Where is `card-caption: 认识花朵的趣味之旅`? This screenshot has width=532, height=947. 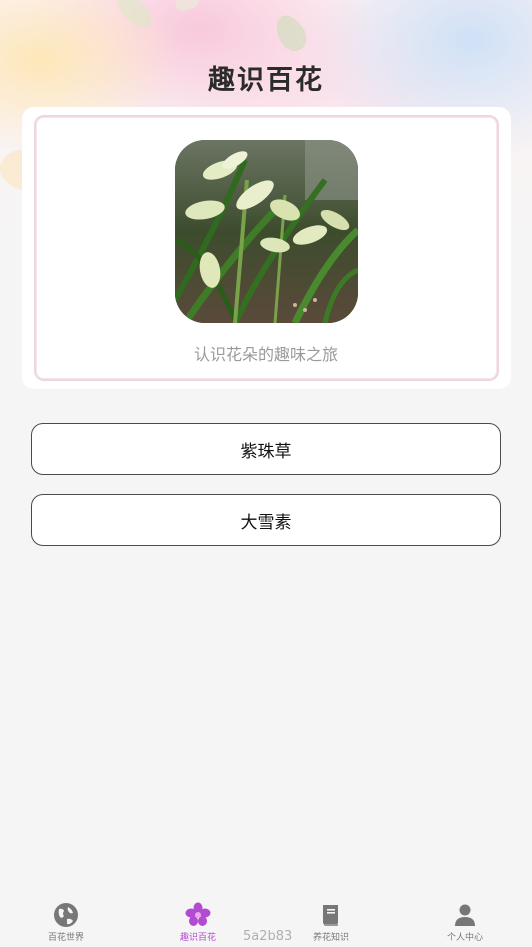 card-caption: 认识花朵的趣味之旅 is located at coordinates (265, 354).